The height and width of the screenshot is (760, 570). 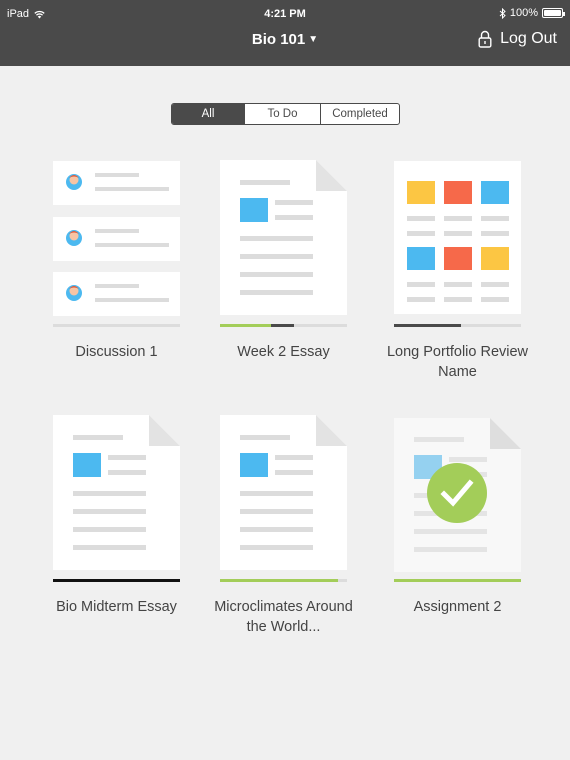 What do you see at coordinates (457, 607) in the screenshot?
I see `assignment-title: Assignment 2` at bounding box center [457, 607].